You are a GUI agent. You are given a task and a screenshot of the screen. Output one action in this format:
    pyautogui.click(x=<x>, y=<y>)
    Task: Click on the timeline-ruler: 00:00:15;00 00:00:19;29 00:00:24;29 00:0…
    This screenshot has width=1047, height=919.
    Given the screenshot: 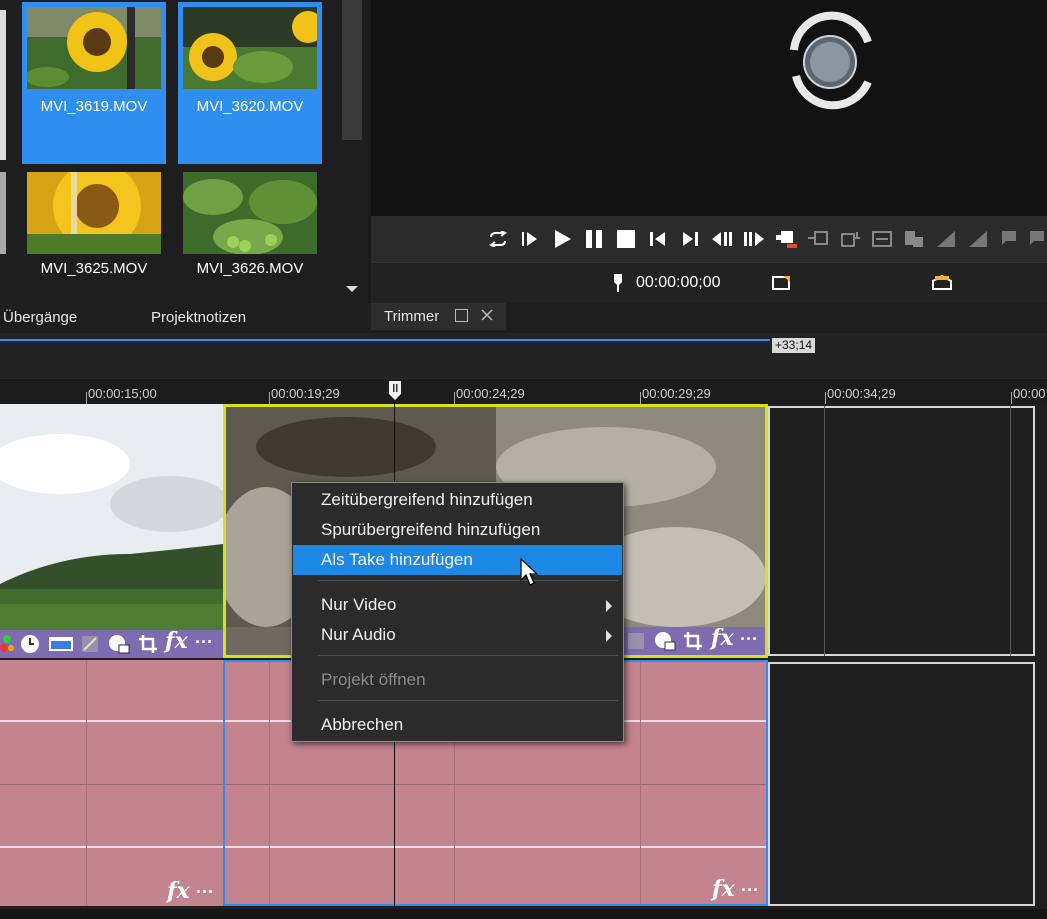 What is the action you would take?
    pyautogui.click(x=523, y=391)
    